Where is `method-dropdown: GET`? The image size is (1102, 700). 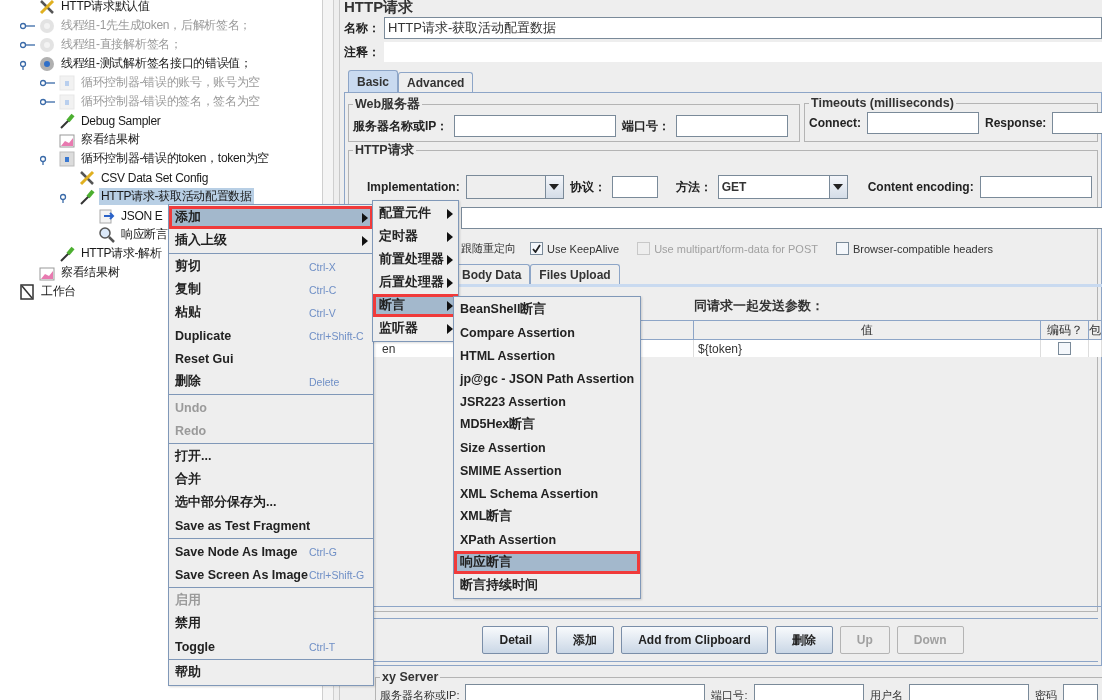 method-dropdown: GET is located at coordinates (782, 187).